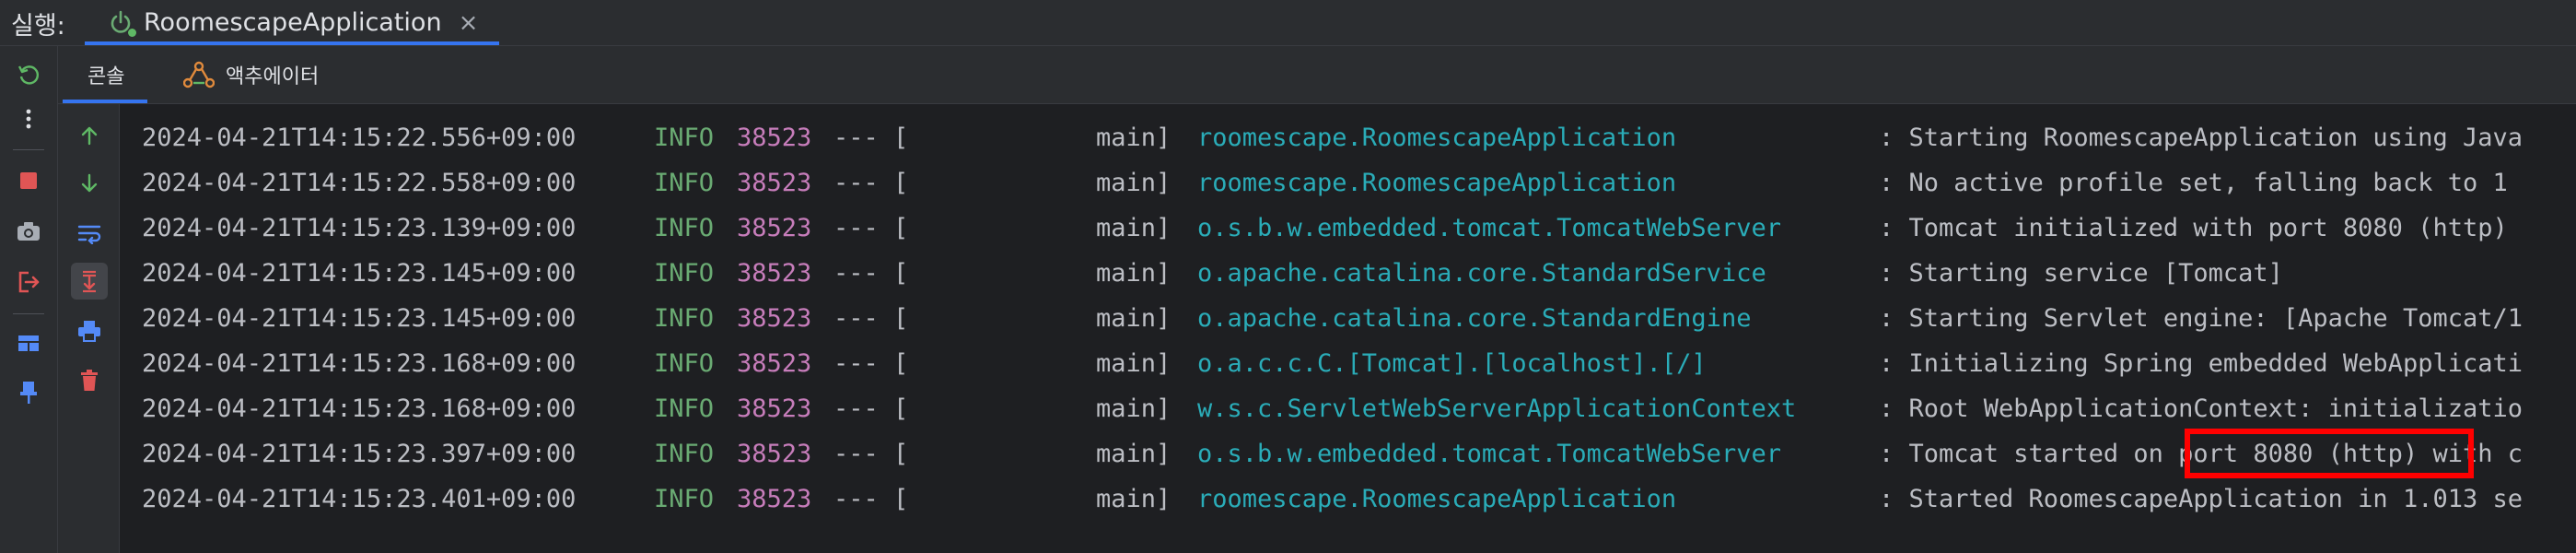 The width and height of the screenshot is (2576, 553). What do you see at coordinates (1489, 228) in the screenshot?
I see `log-logger: o.s.b.w.embedded.tomcat.TomcatWebServer` at bounding box center [1489, 228].